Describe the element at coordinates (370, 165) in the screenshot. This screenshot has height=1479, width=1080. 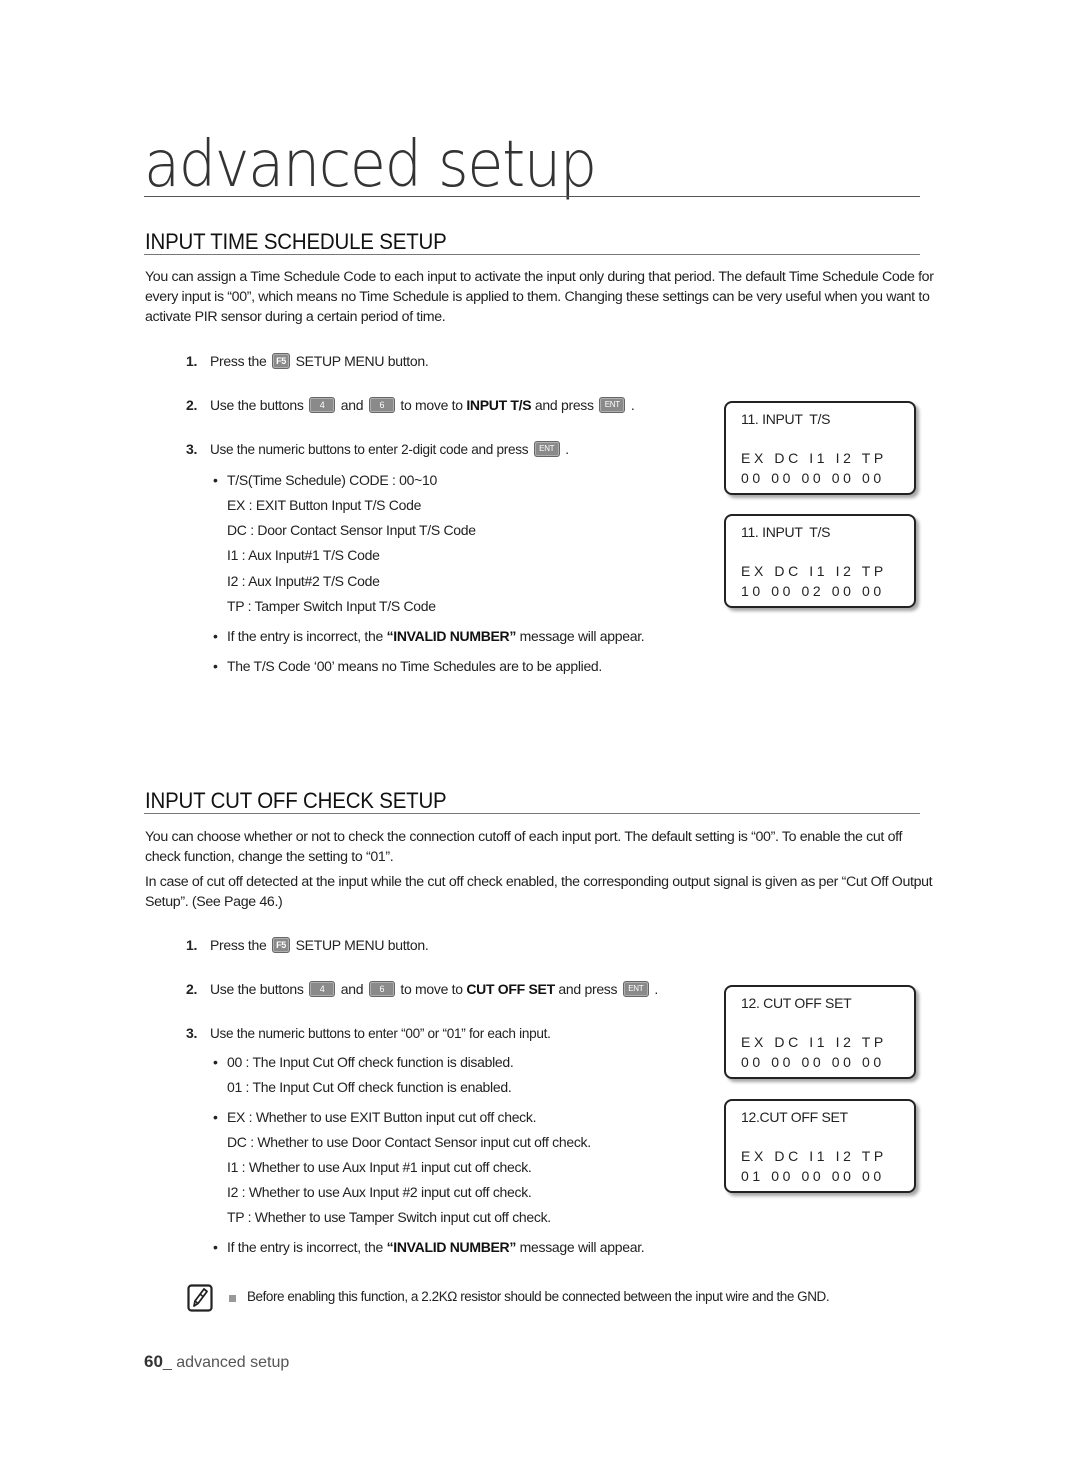
I see `page-title: advanced setup` at that location.